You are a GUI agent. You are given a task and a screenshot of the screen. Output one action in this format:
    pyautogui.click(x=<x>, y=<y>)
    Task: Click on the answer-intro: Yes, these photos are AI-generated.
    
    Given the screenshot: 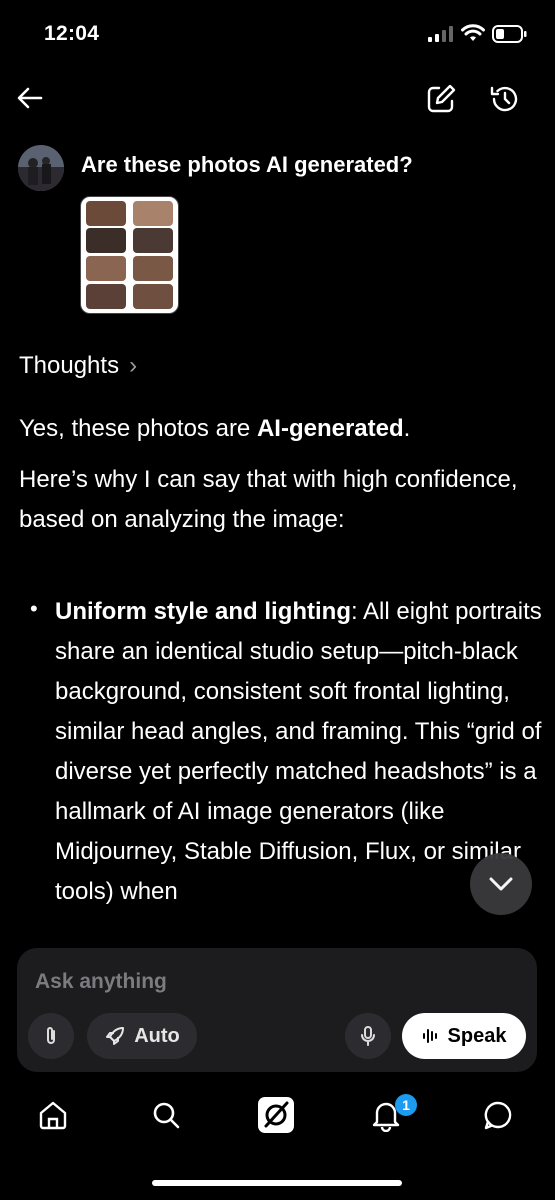 What is the action you would take?
    pyautogui.click(x=215, y=428)
    